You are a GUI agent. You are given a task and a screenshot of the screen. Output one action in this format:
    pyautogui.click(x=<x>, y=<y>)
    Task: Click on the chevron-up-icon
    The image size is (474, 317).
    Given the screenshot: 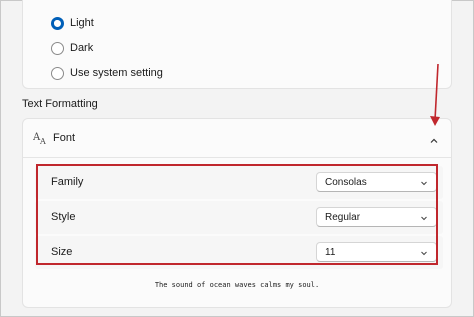 What is the action you would take?
    pyautogui.click(x=434, y=138)
    